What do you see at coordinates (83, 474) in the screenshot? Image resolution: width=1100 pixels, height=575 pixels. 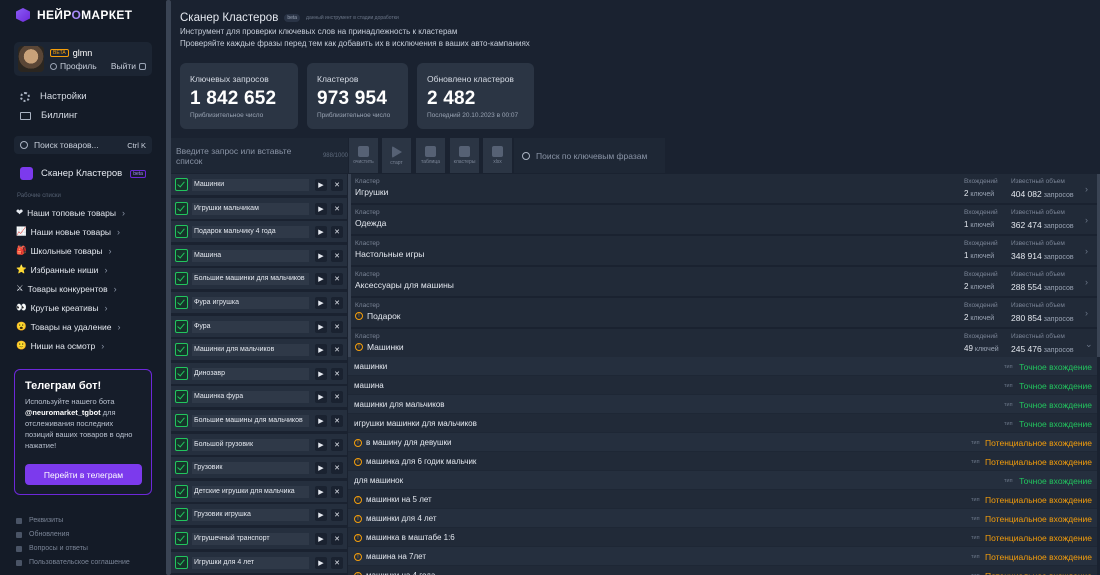 I see `telegram-button: Перейти в телеграм` at bounding box center [83, 474].